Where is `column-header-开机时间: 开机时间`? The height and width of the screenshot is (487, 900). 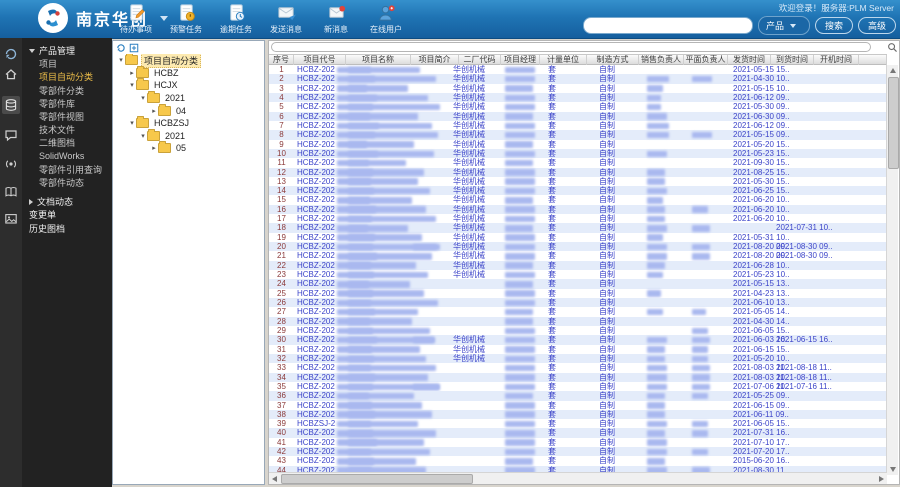 column-header-开机时间: 开机时间 is located at coordinates (836, 60).